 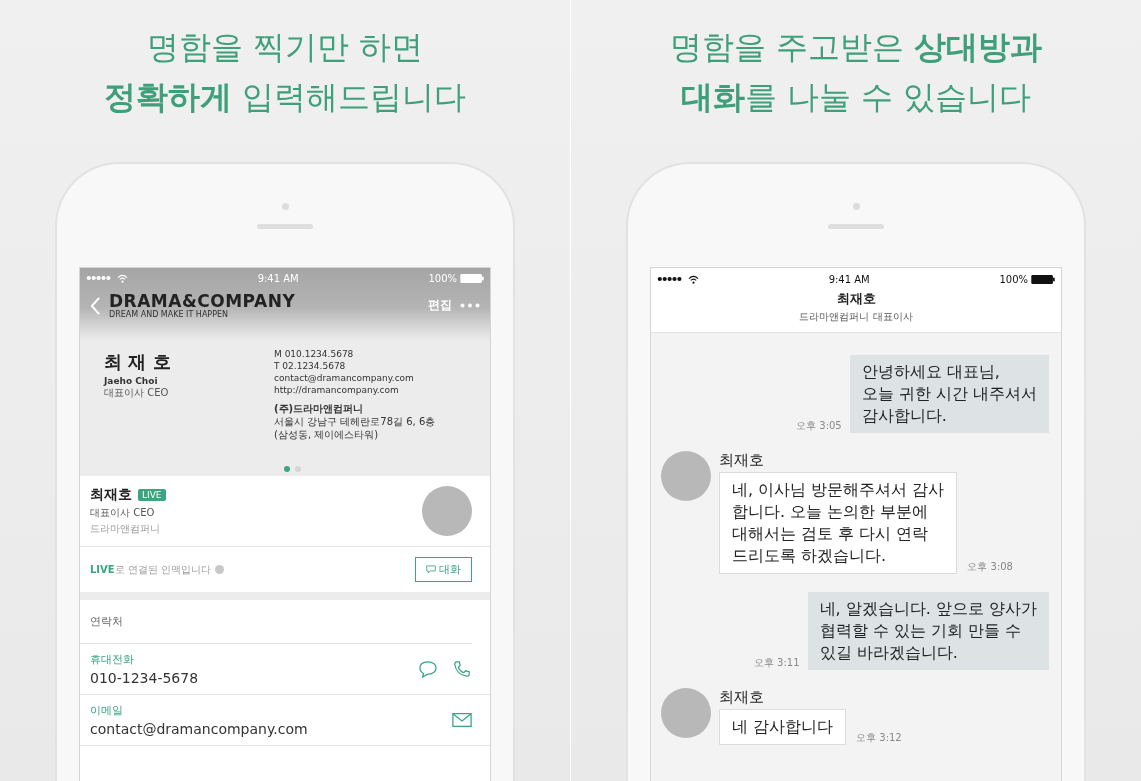 What do you see at coordinates (203, 301) in the screenshot?
I see `company-logo: DRAMA&COMPANY` at bounding box center [203, 301].